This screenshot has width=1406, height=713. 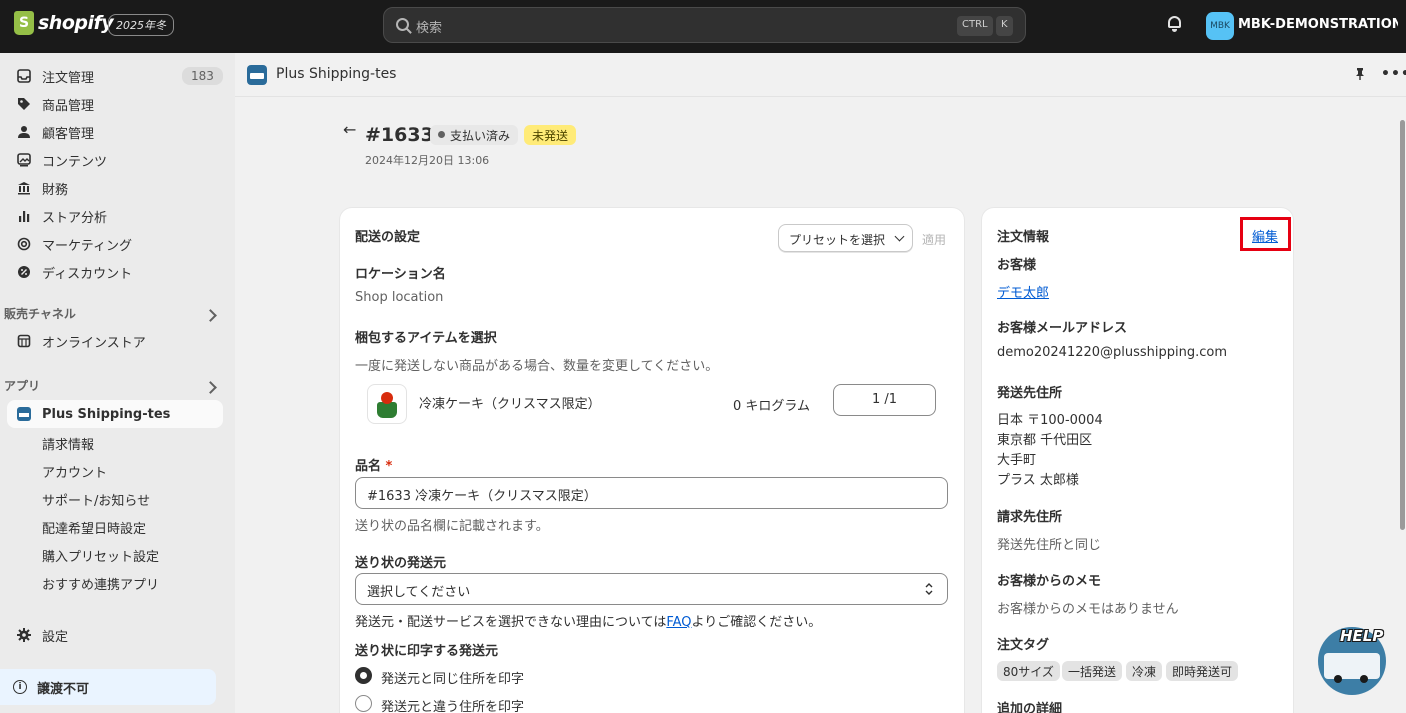 What do you see at coordinates (1220, 26) in the screenshot?
I see `avatar: MBK` at bounding box center [1220, 26].